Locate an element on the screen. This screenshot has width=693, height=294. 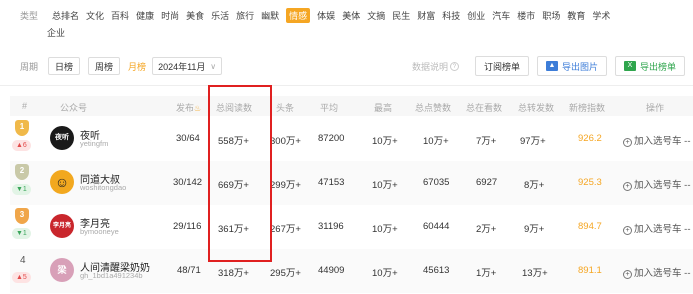
header-headline: 头条 is located at coordinates (285, 107).